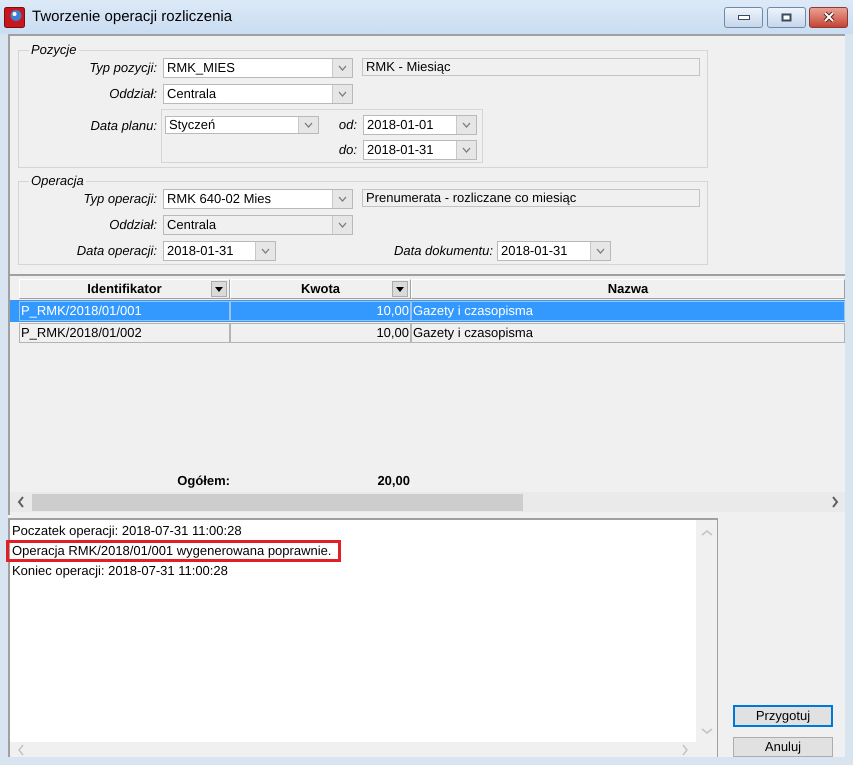 This screenshot has width=853, height=765. I want to click on field-label: do:, so click(347, 150).